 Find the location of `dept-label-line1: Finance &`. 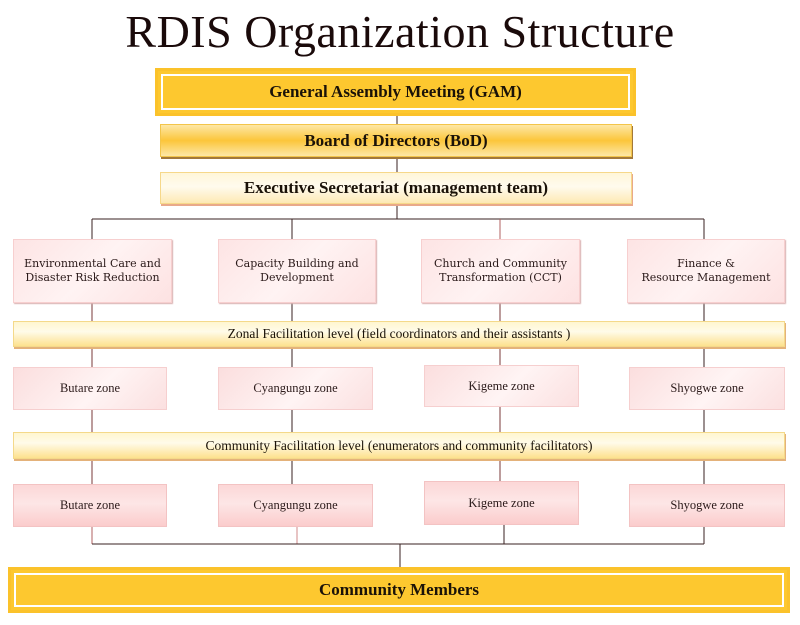

dept-label-line1: Finance & is located at coordinates (706, 263).